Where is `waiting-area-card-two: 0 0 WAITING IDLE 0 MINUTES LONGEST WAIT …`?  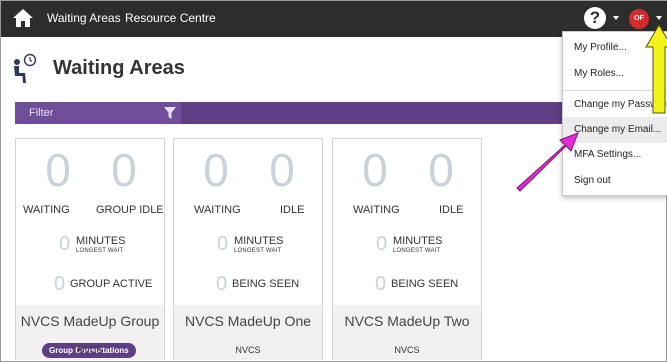 waiting-area-card-two: 0 0 WAITING IDLE 0 MINUTES LONGEST WAIT … is located at coordinates (407, 249).